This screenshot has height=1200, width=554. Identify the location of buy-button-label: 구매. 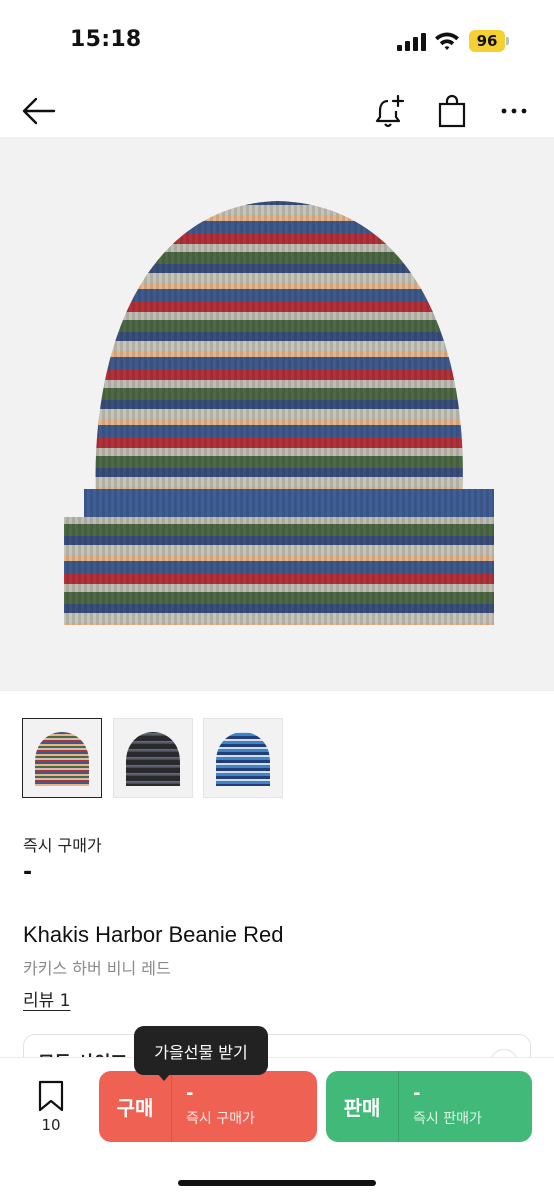
(135, 1108).